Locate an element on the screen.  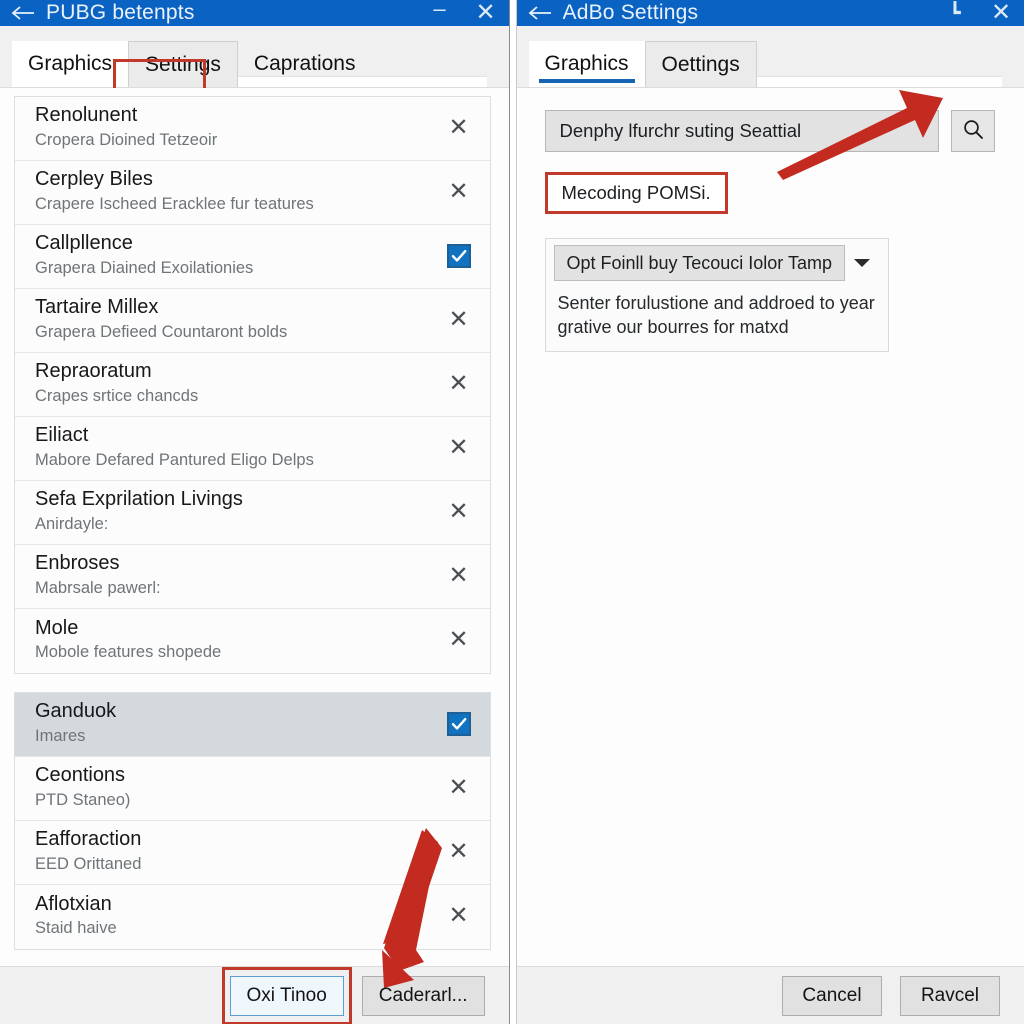
settings-list-item: Ceontions PTD Staneo) ✕ is located at coordinates (252, 789).